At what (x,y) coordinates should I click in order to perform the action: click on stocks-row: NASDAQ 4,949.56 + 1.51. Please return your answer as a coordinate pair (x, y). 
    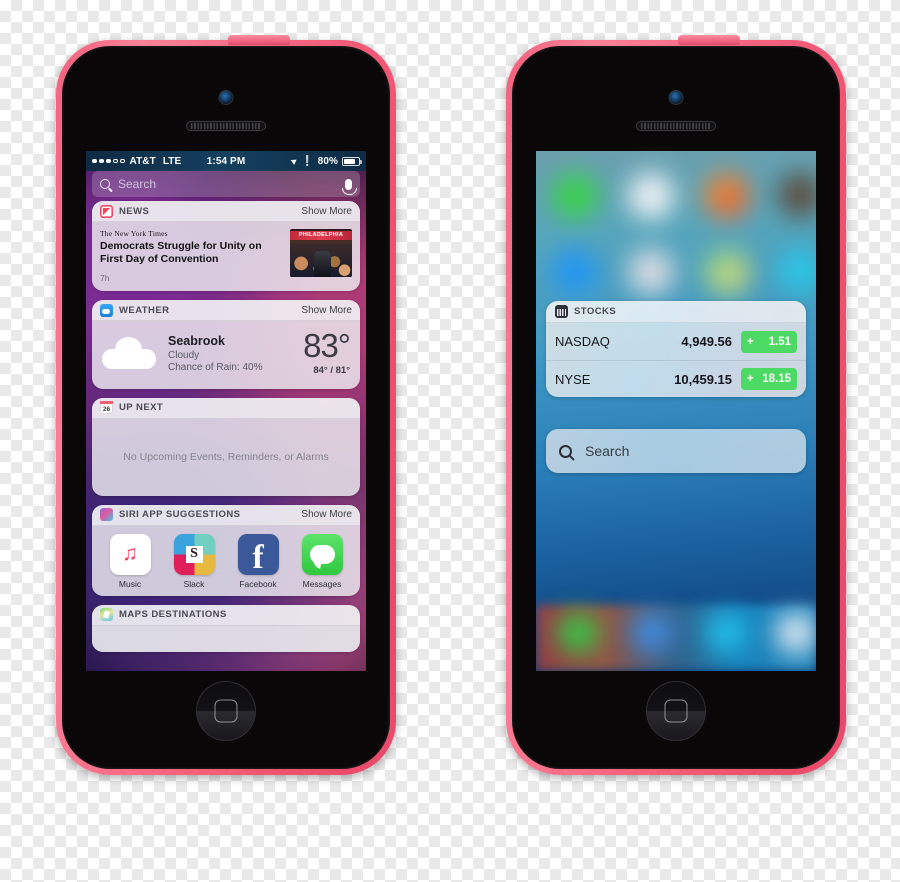
    Looking at the image, I should click on (676, 341).